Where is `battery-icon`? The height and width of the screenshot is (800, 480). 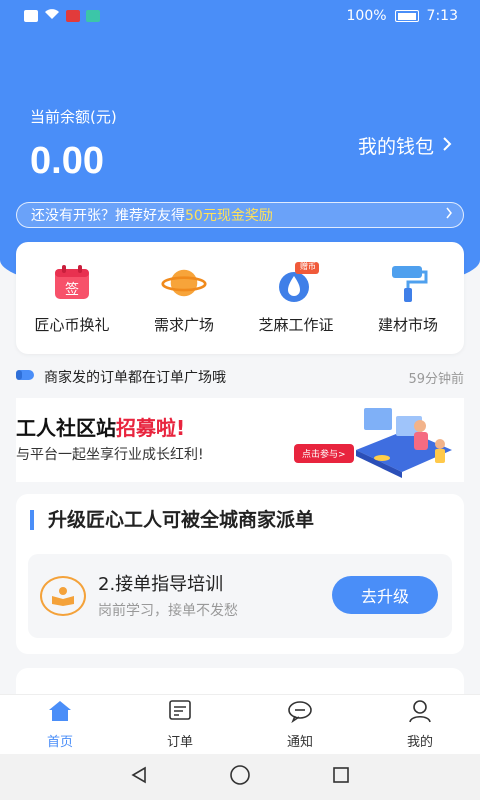
battery-icon is located at coordinates (406, 16).